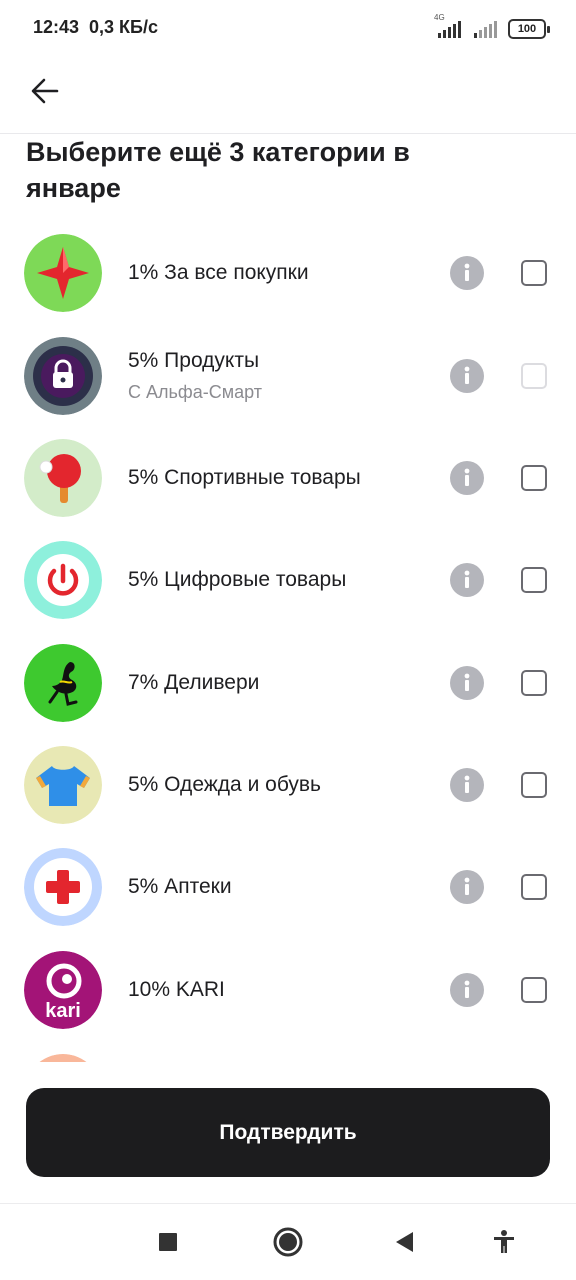  What do you see at coordinates (194, 682) in the screenshot?
I see `category-label: 7% Деливери` at bounding box center [194, 682].